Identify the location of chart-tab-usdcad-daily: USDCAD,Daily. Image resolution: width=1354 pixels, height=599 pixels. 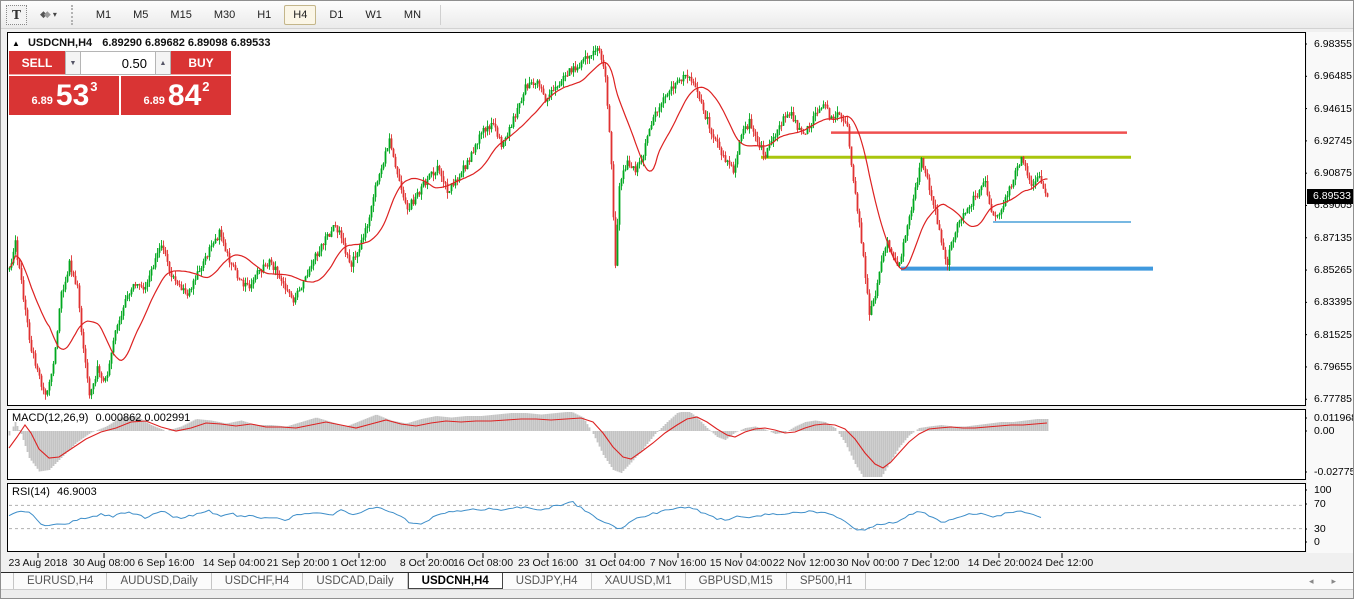
(355, 581).